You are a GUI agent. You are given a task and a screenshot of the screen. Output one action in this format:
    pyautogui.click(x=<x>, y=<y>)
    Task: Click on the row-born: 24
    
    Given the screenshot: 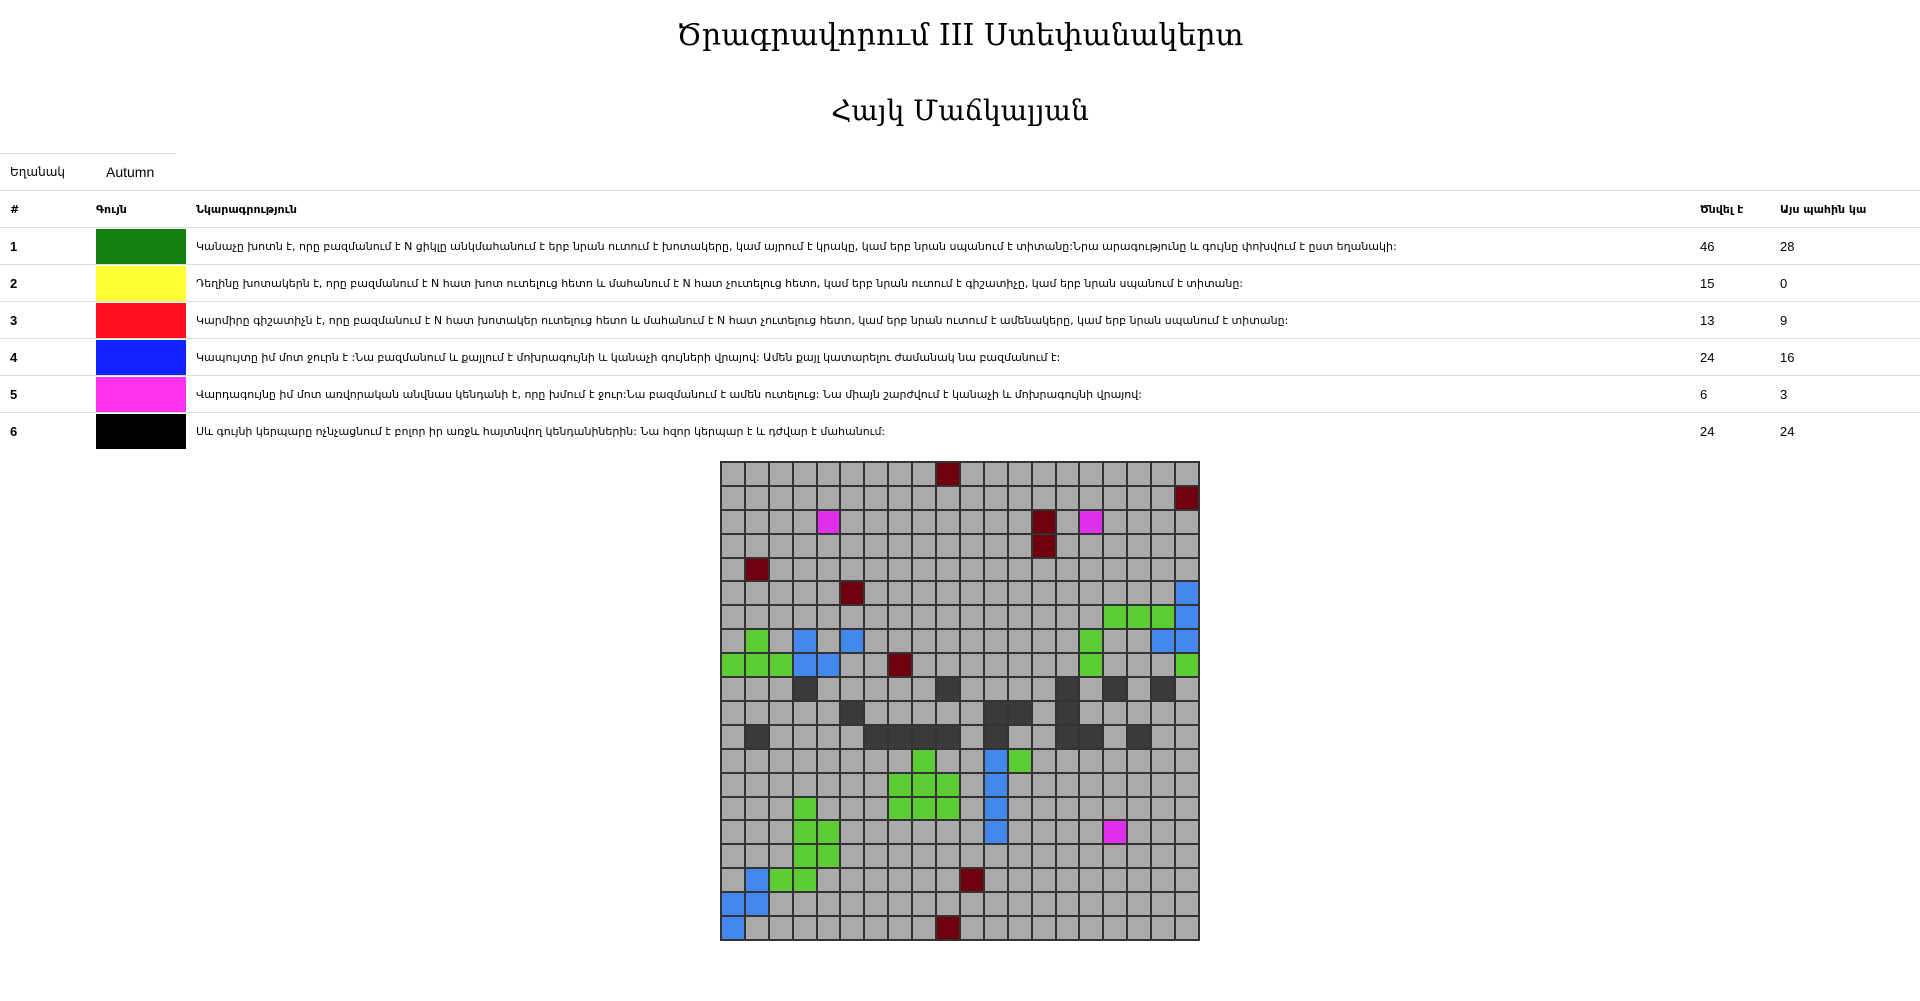 What is the action you would take?
    pyautogui.click(x=1740, y=357)
    